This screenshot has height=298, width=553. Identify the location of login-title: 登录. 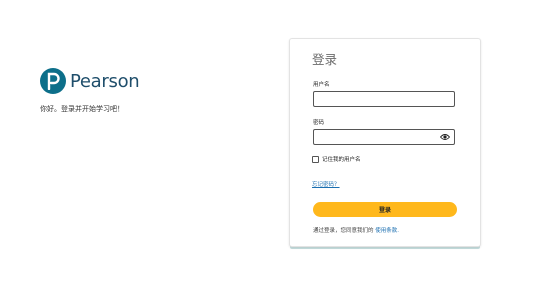
(325, 59).